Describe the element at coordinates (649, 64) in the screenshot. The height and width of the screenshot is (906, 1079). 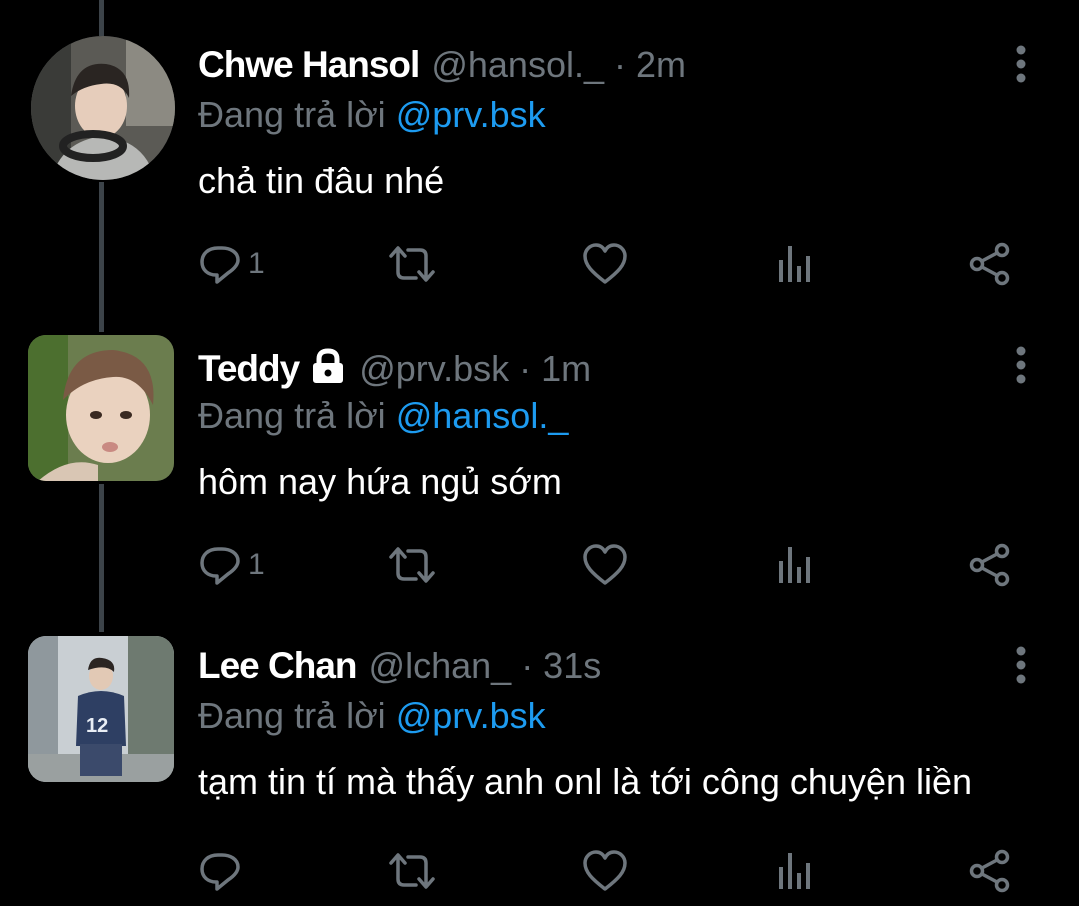
I see `timestamp: · 2m` at that location.